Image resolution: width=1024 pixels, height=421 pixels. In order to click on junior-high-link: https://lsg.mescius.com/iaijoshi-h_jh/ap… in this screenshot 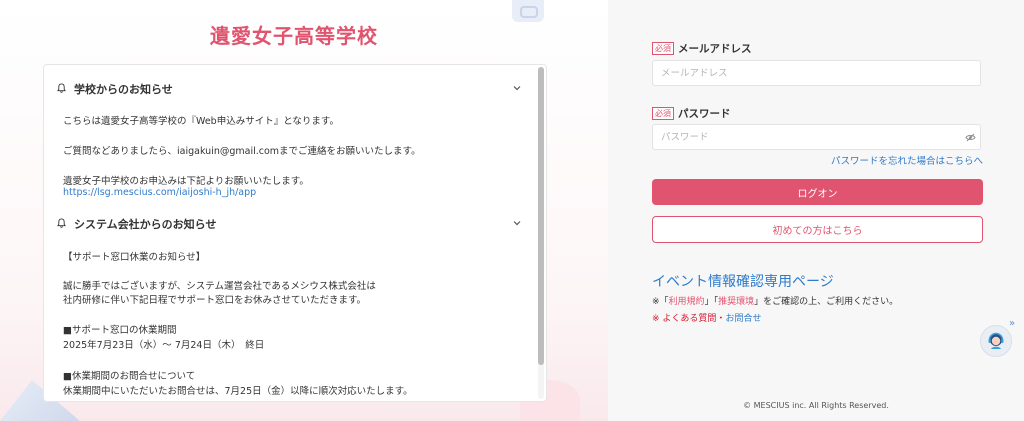, I will do `click(159, 192)`.